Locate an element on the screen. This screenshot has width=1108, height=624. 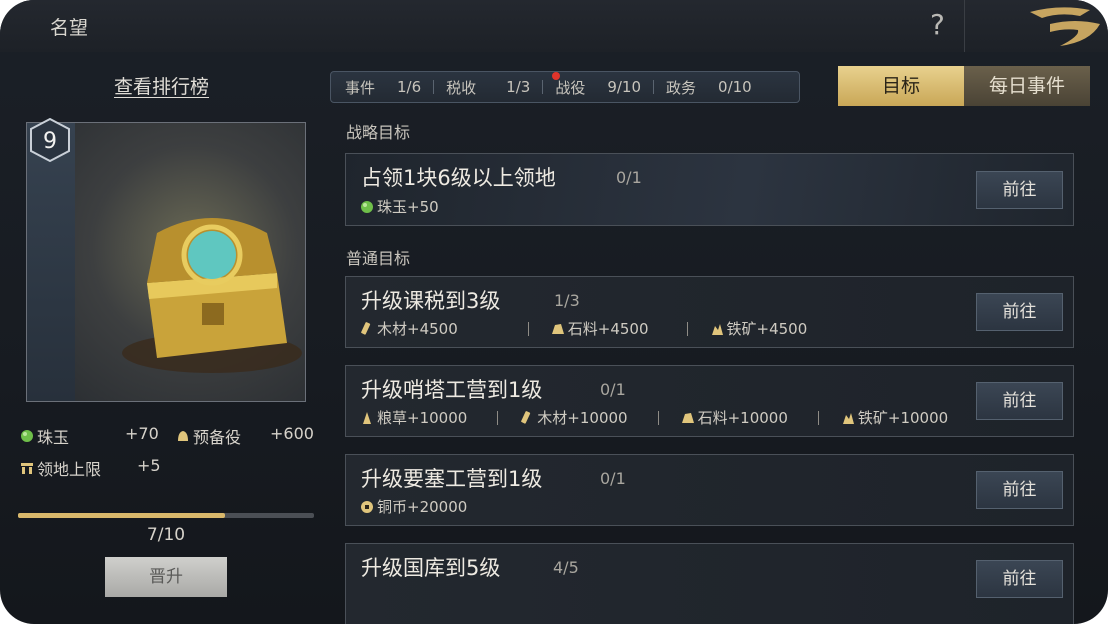
leaderboard-link: 查看排行榜 is located at coordinates (161, 85).